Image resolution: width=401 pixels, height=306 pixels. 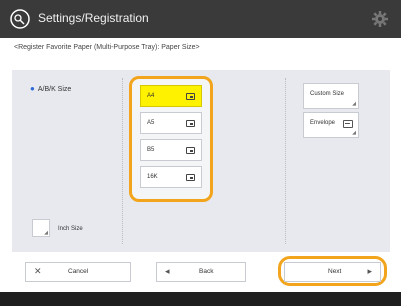 I want to click on paper-size-a4-button: A4, so click(x=171, y=96).